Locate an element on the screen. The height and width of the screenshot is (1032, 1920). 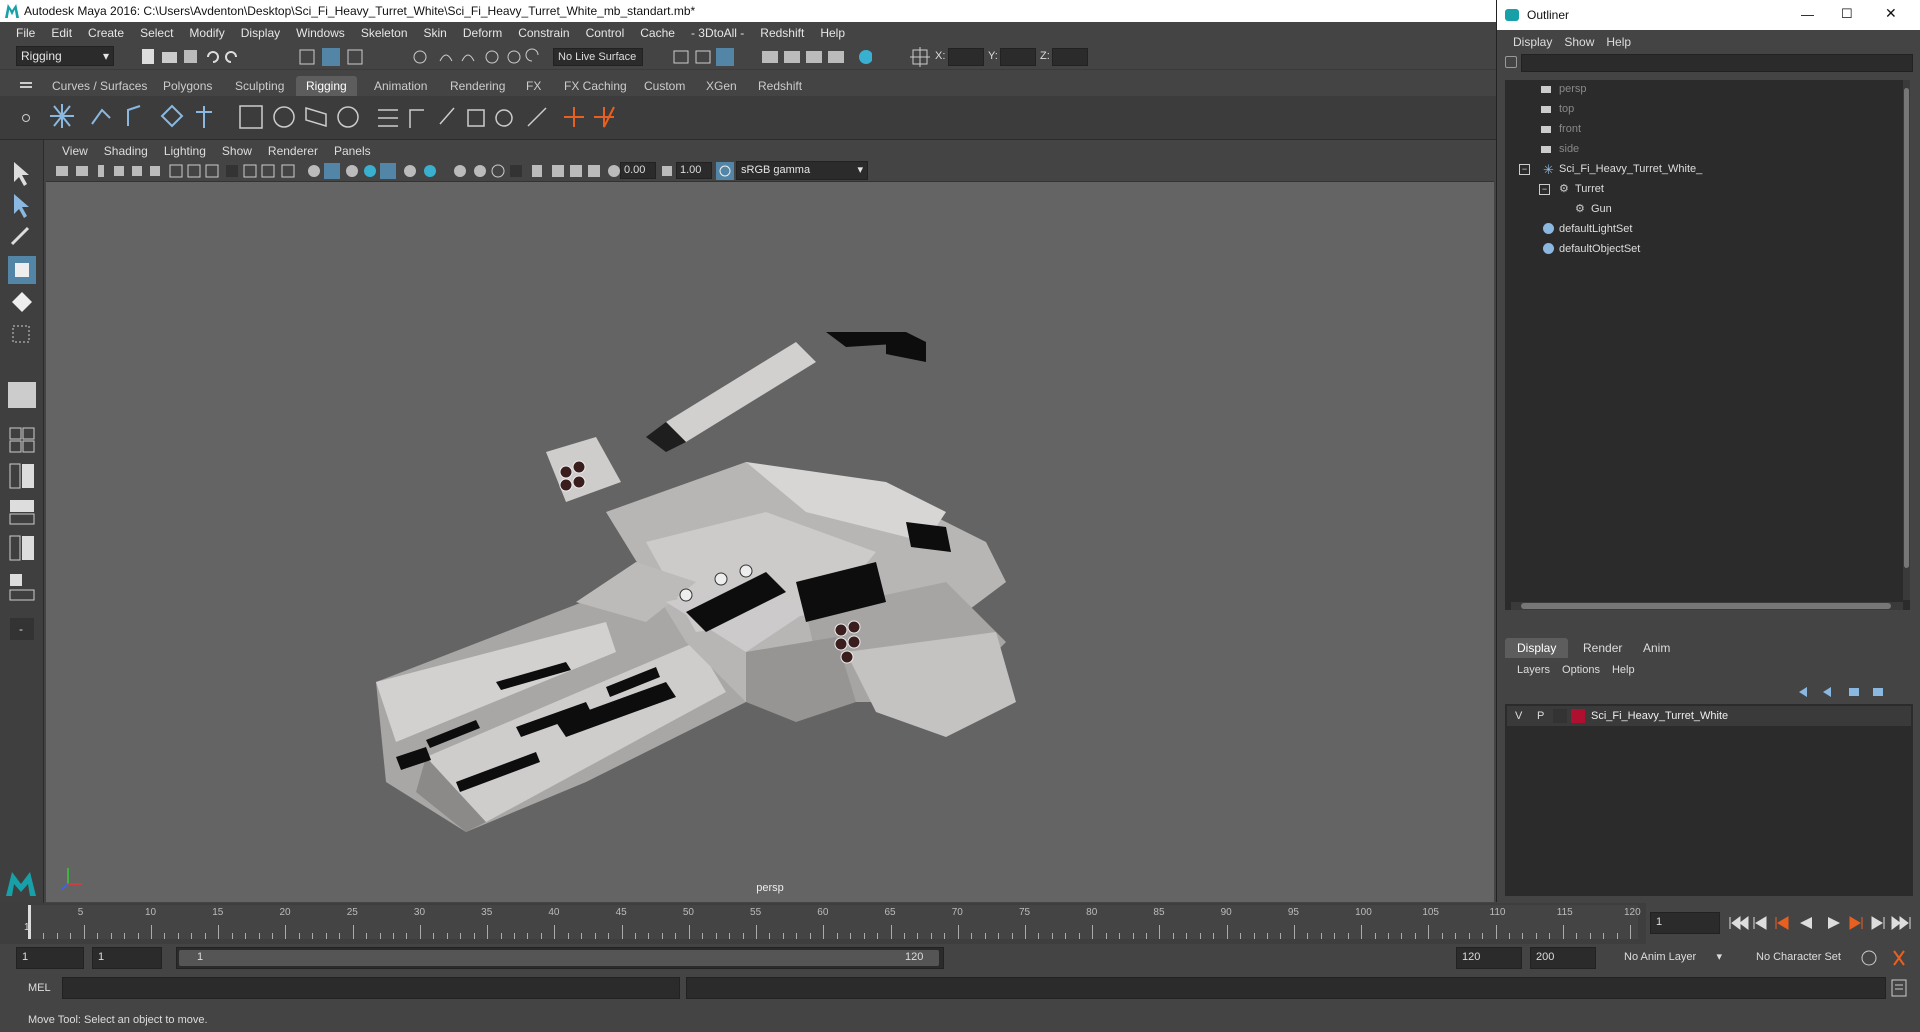
command-language-label: MEL is located at coordinates (39, 988).